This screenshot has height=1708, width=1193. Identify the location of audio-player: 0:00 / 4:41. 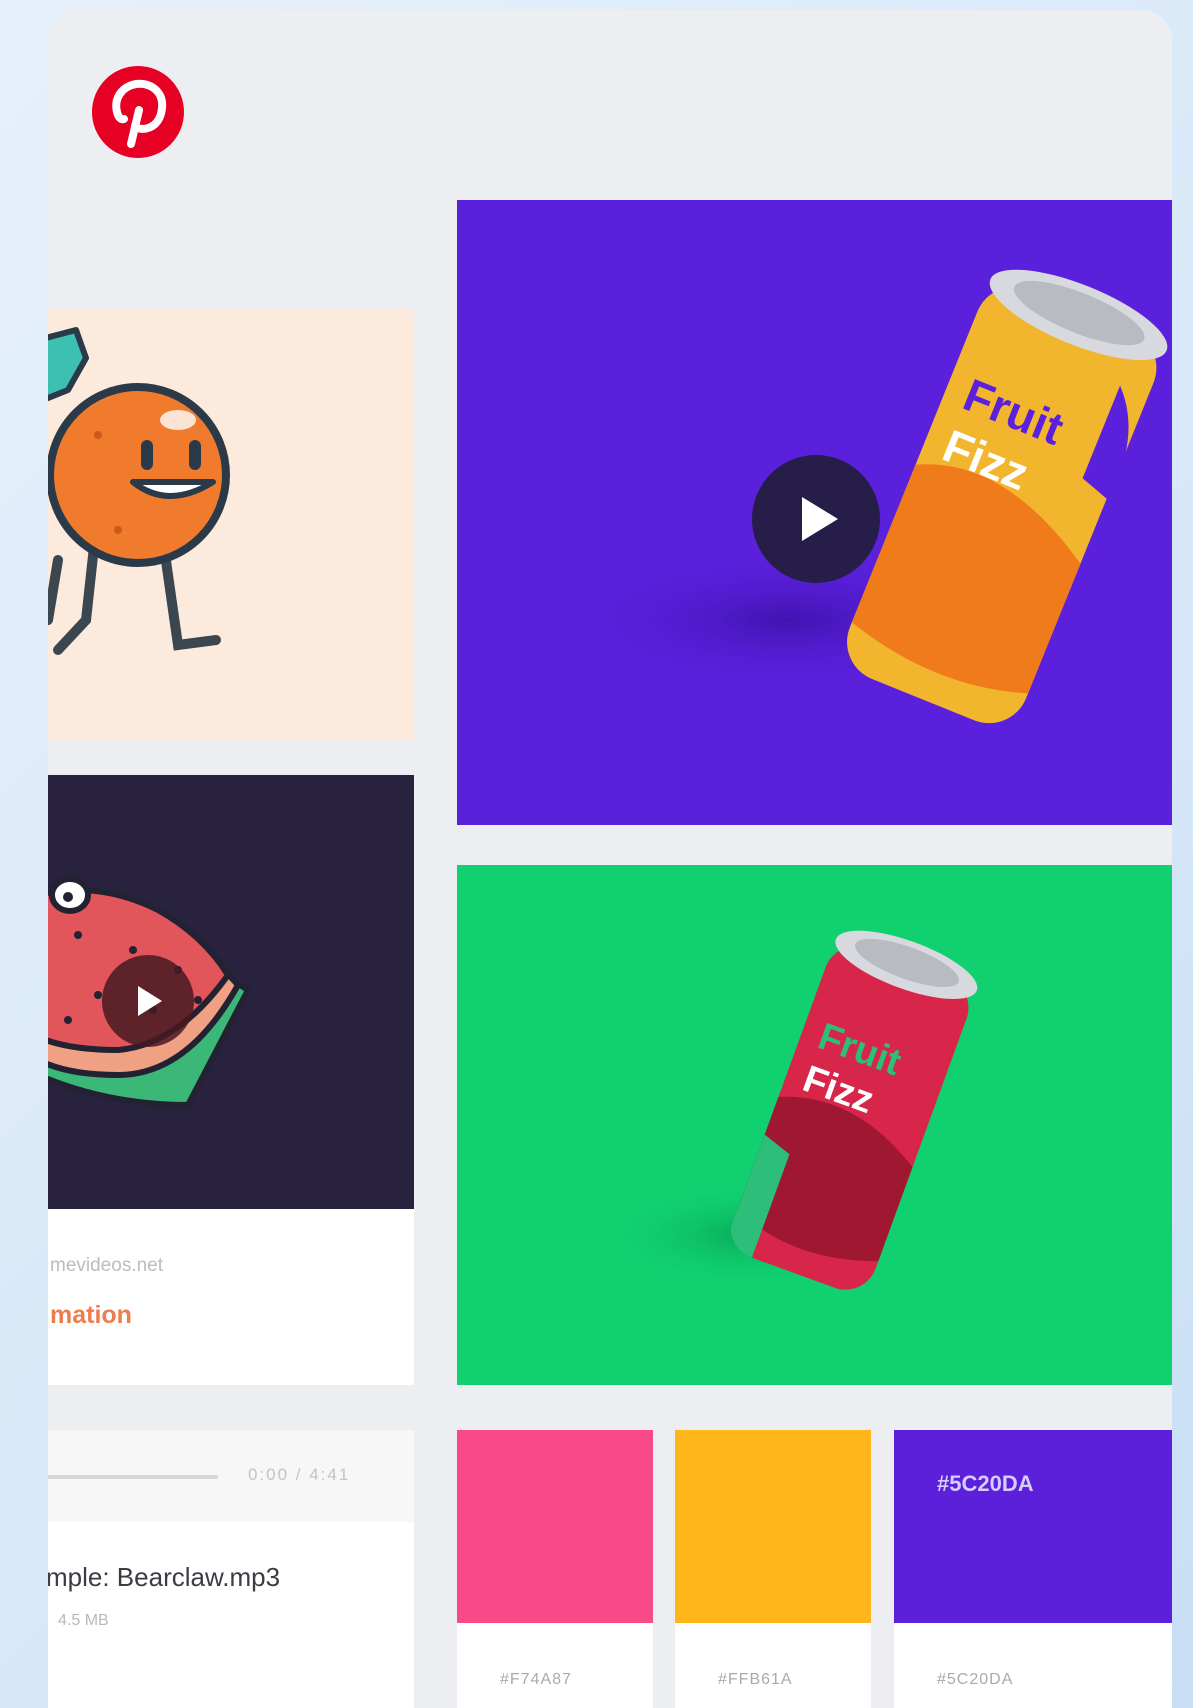
(231, 1476).